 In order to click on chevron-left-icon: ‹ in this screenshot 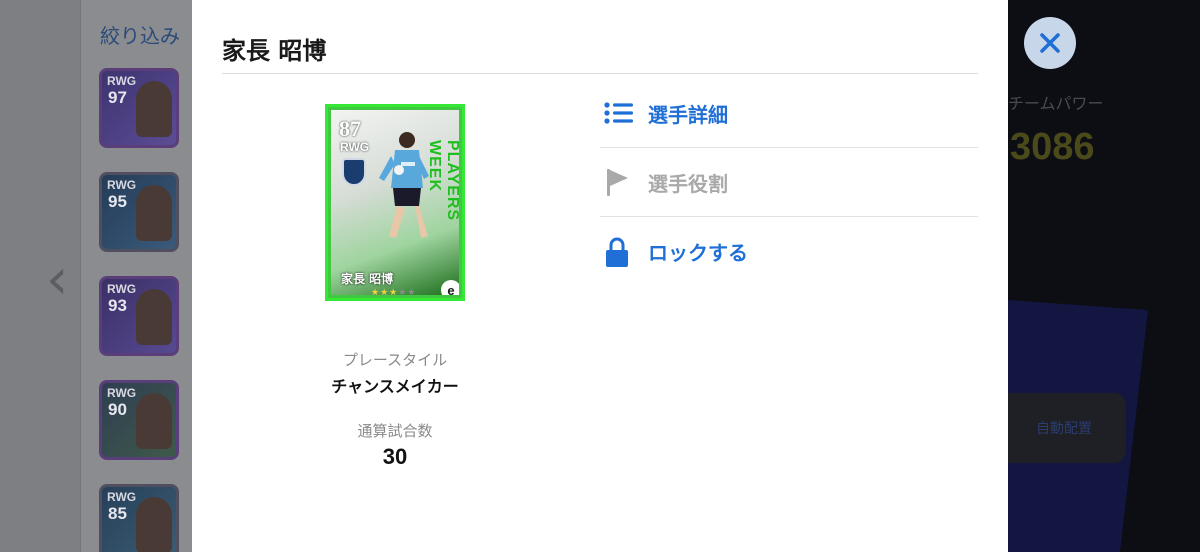, I will do `click(57, 279)`.